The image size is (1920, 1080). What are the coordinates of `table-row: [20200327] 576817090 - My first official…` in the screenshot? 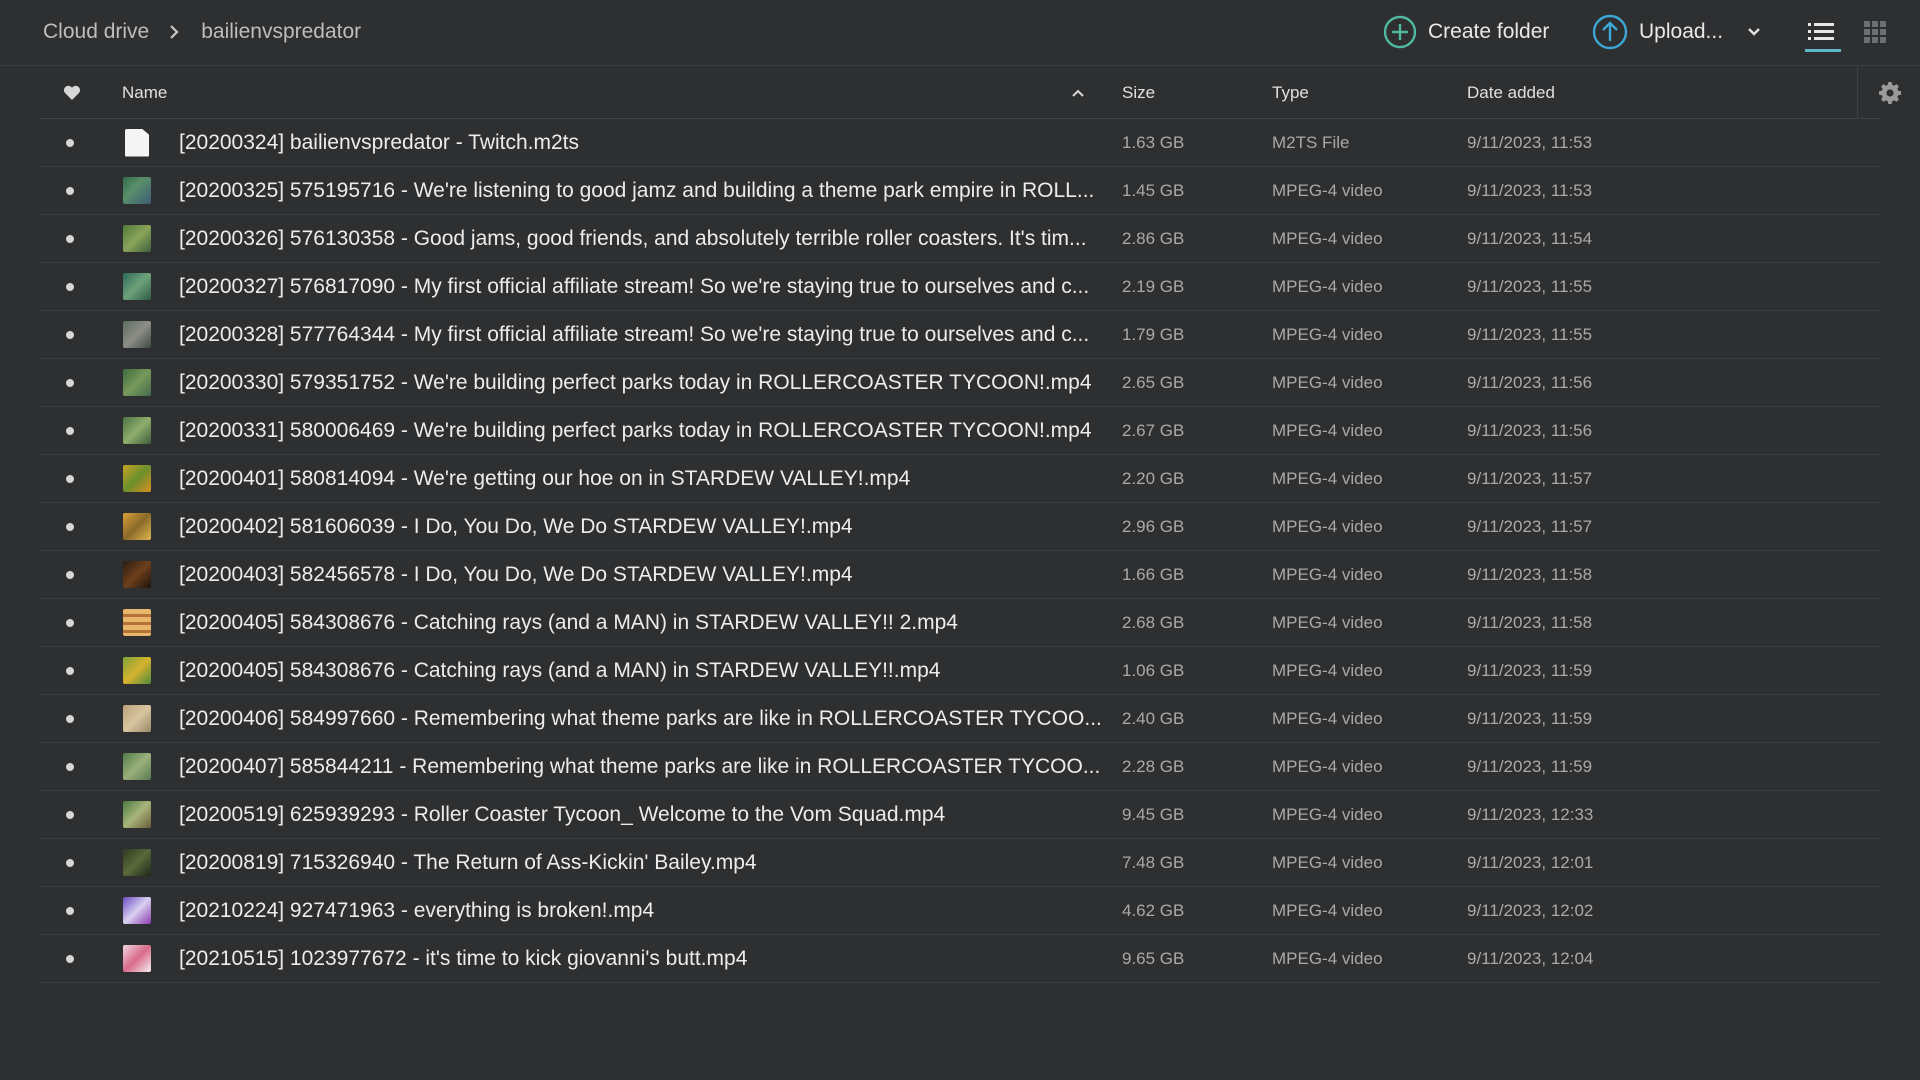 It's located at (960, 287).